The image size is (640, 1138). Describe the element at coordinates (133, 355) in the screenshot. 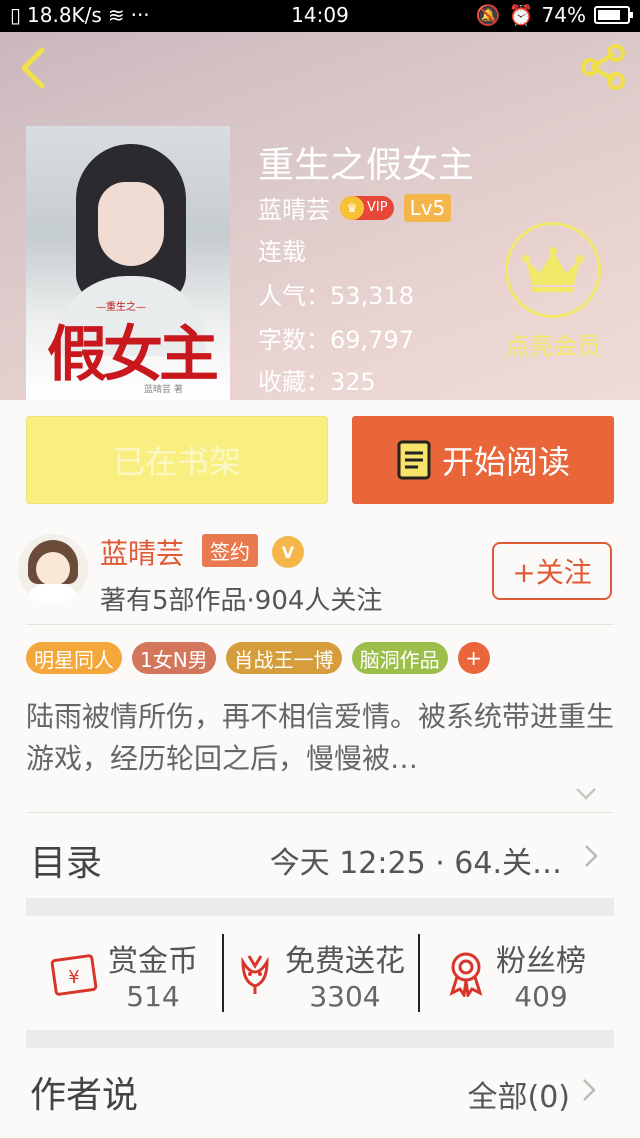

I see `cover-title-art: 假女主` at that location.